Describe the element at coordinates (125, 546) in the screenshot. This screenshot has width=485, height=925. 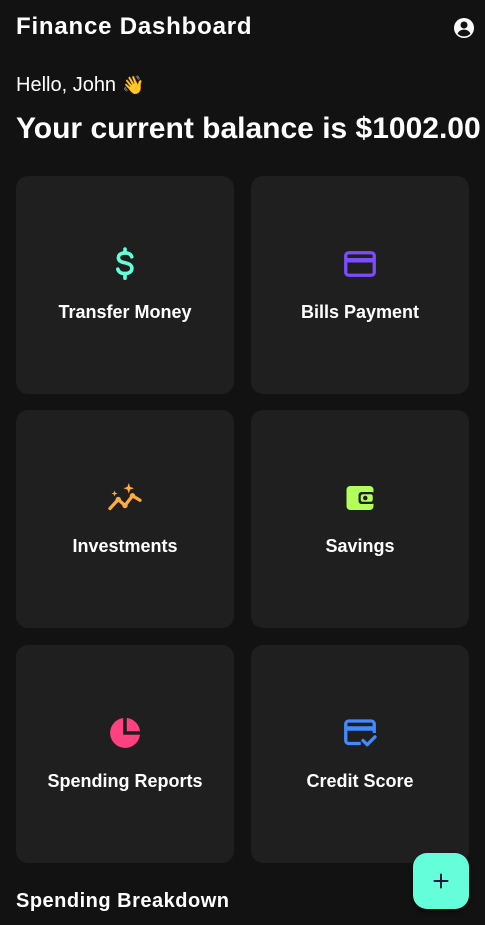
I see `card-label: Investments` at that location.